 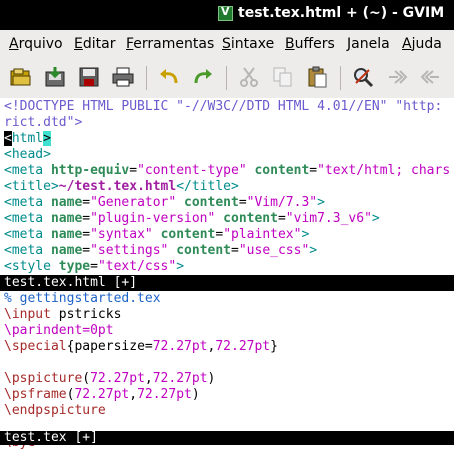 I want to click on menu-ferramentas: Ferramentas, so click(x=170, y=44).